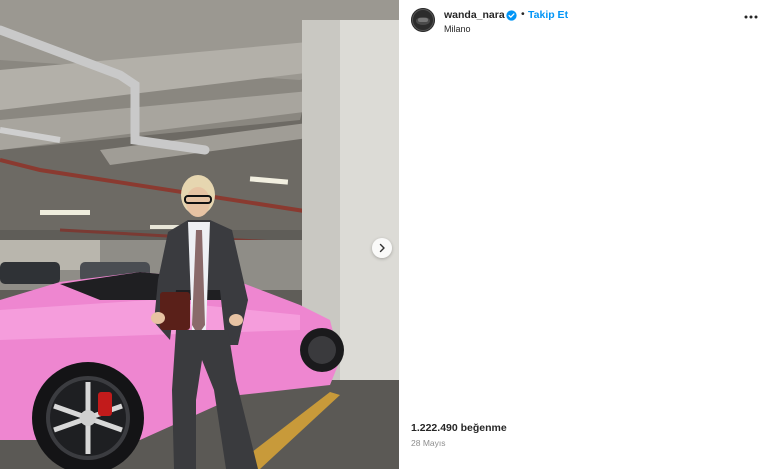 The width and height of the screenshot is (770, 469). I want to click on verified-badge-icon, so click(511, 15).